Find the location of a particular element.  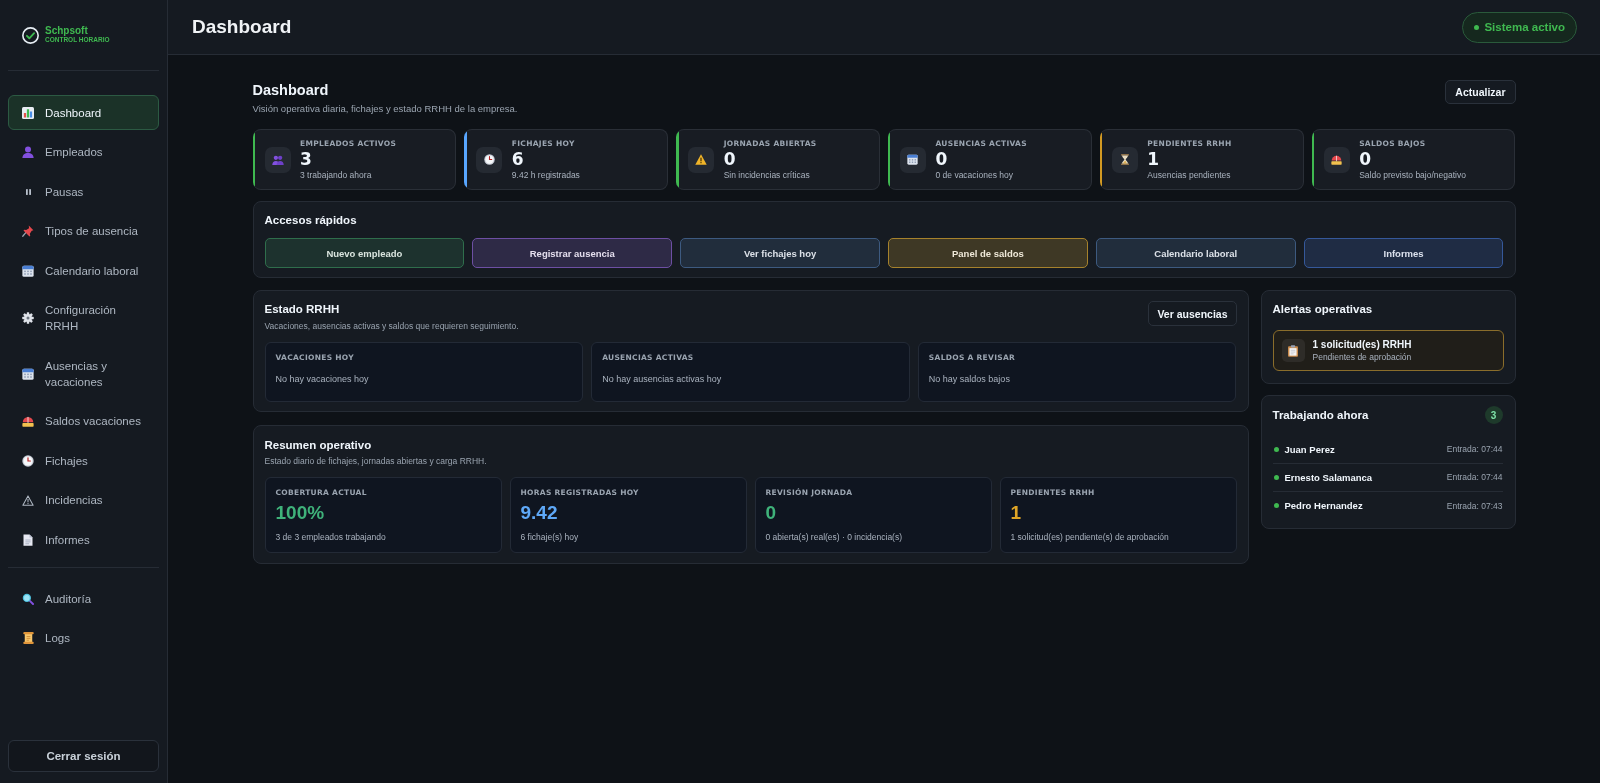

sidebar-item: Empleados is located at coordinates (83, 152).